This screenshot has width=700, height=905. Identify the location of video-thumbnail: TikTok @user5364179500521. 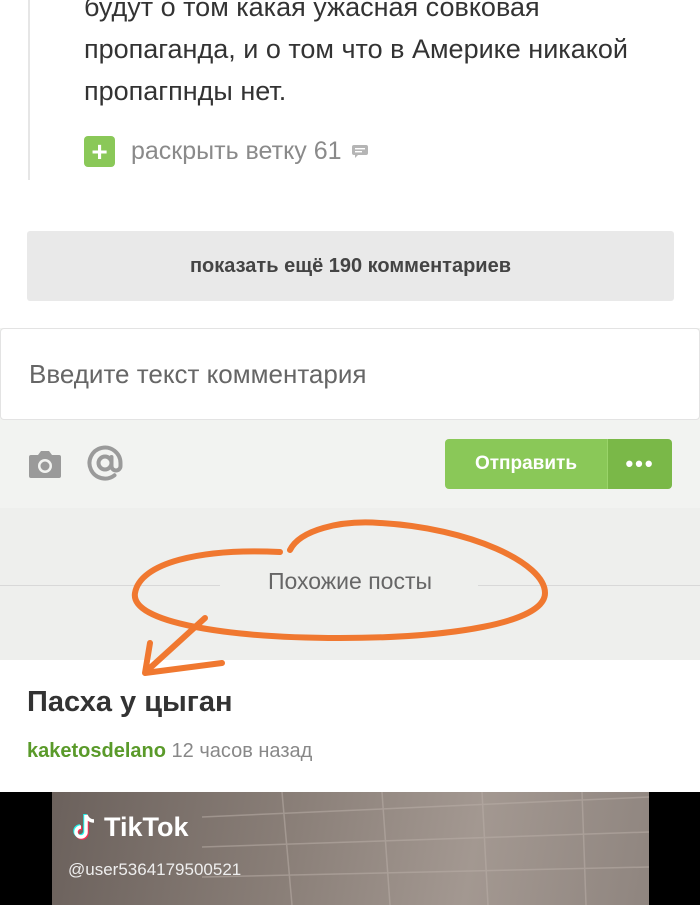
(350, 848).